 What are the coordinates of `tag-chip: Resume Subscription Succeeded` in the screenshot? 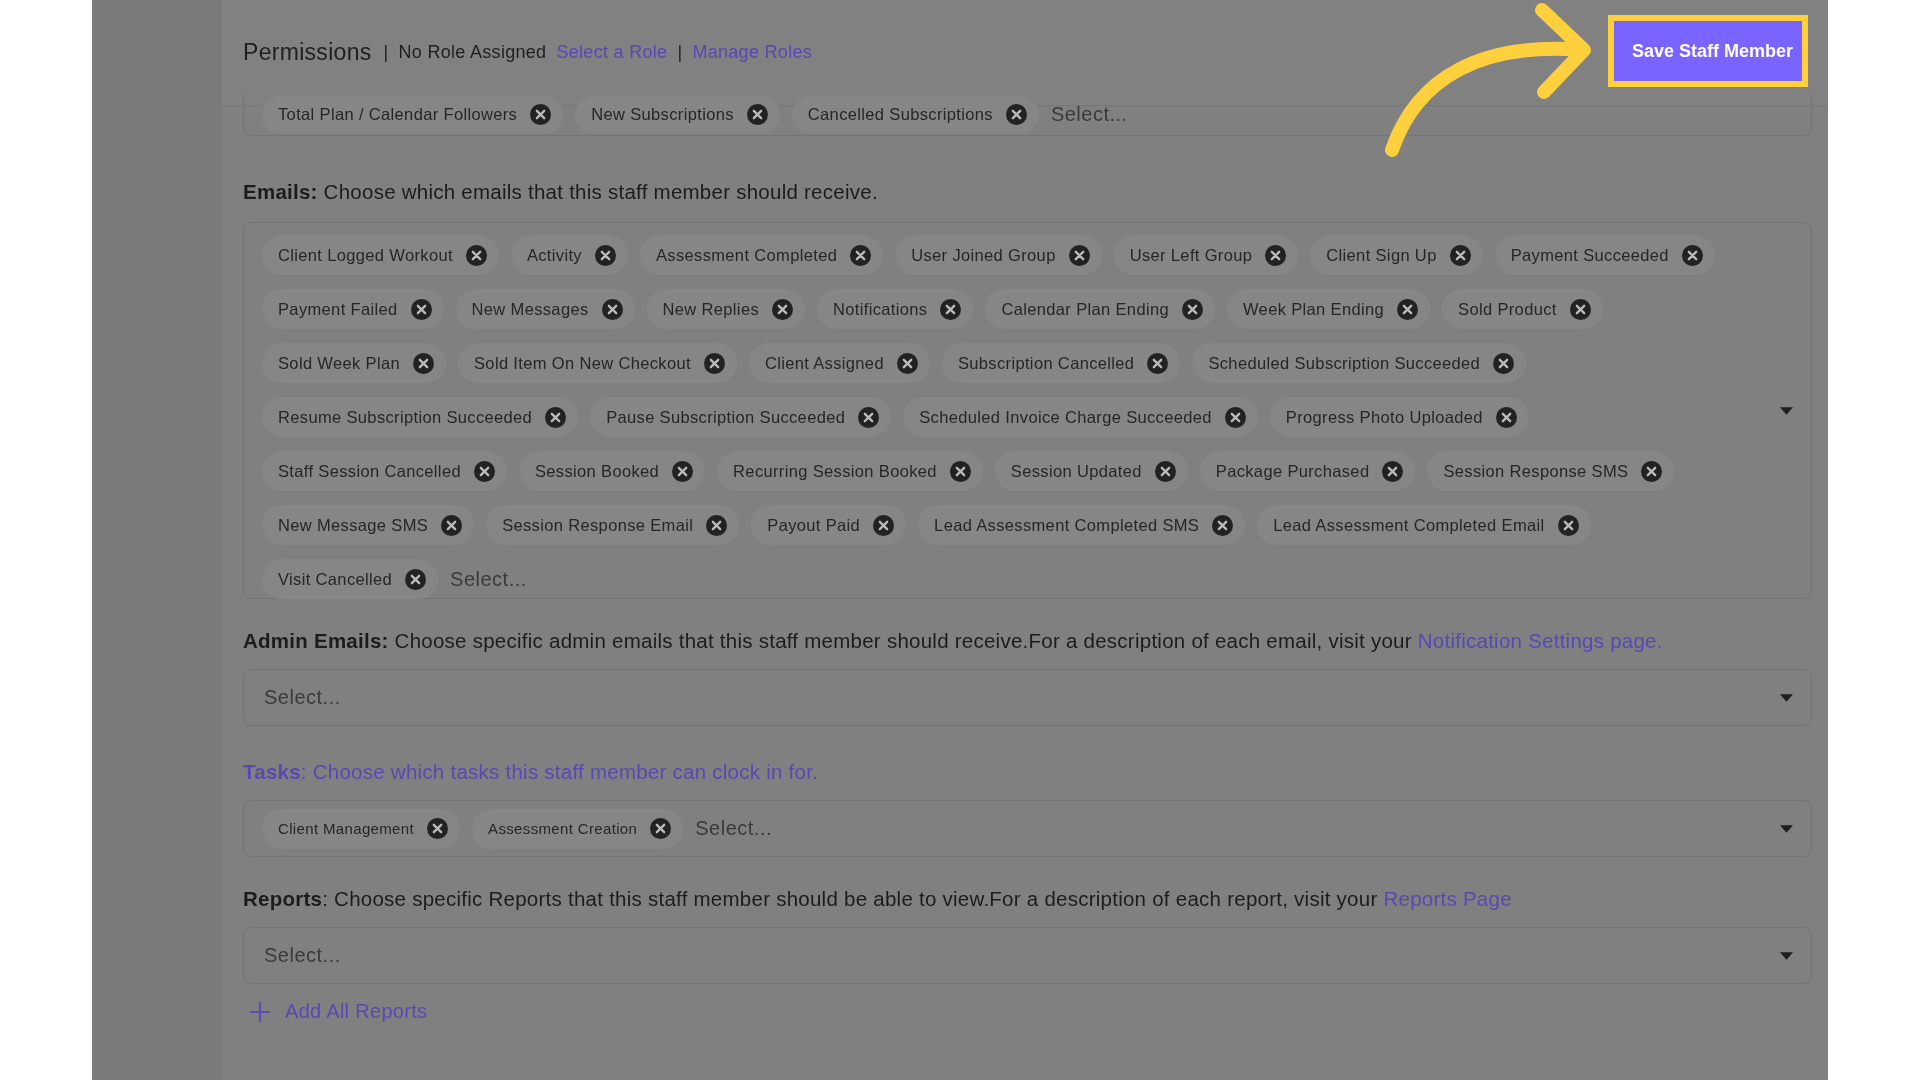 It's located at (420, 417).